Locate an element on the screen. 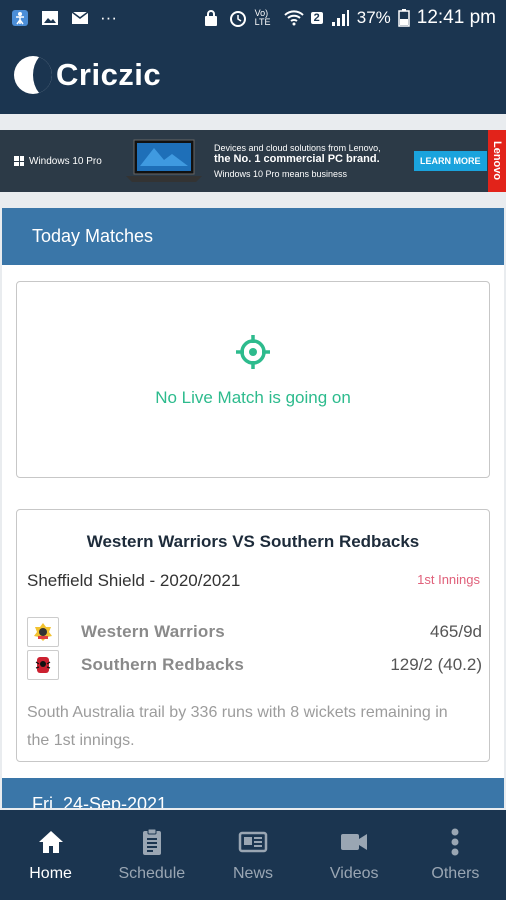  section-title: Today Matches is located at coordinates (93, 236).